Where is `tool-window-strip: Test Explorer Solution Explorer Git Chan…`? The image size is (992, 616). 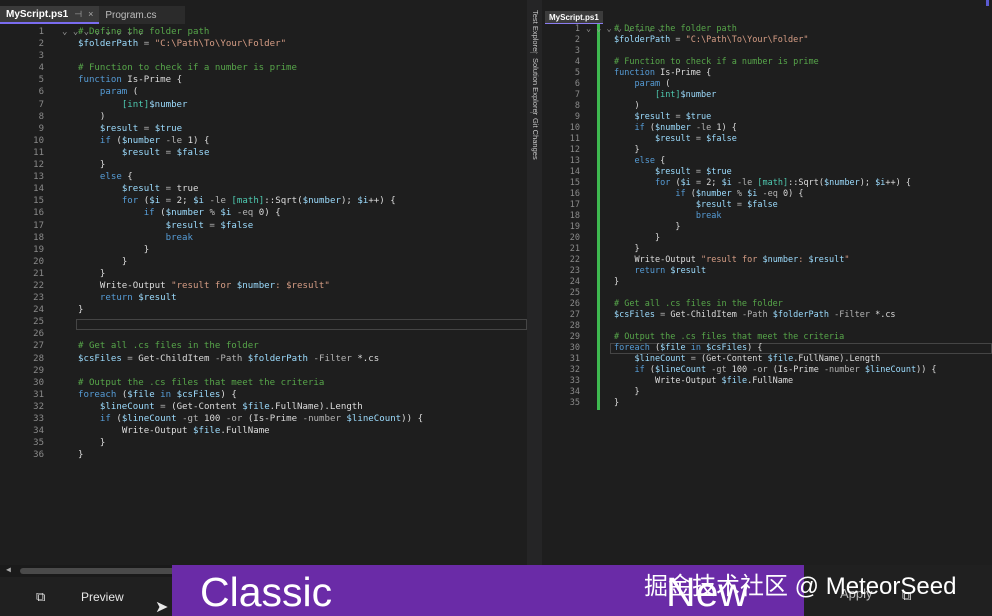
tool-window-strip: Test Explorer Solution Explorer Git Chan… is located at coordinates (534, 282).